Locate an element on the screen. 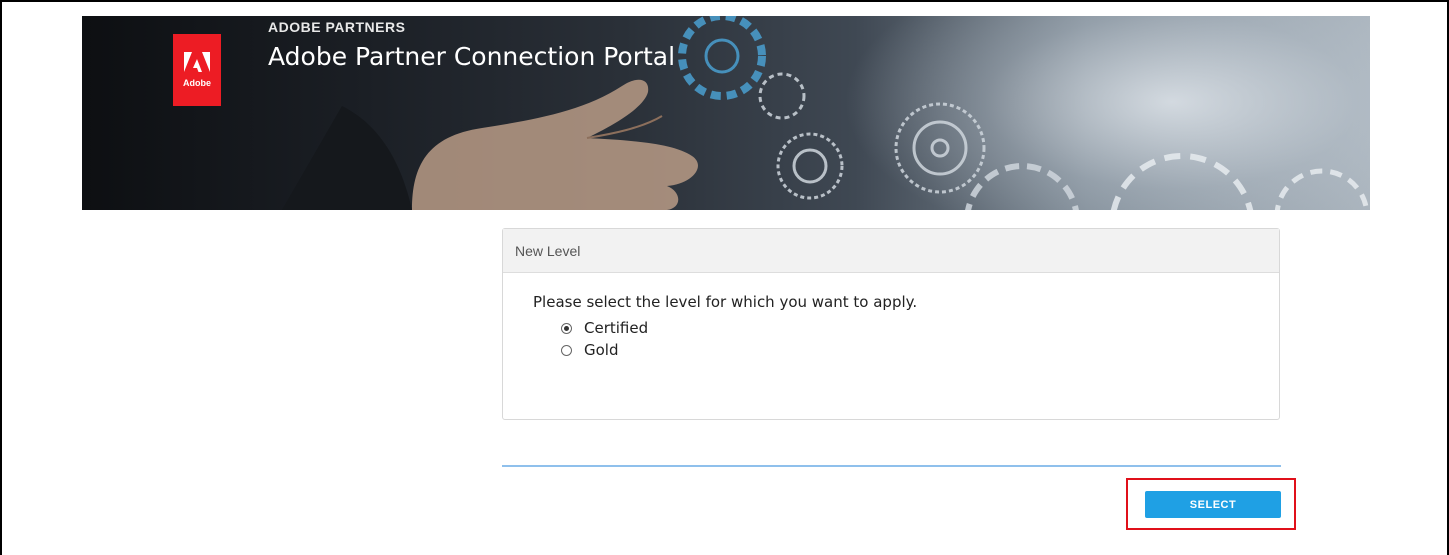 Image resolution: width=1449 pixels, height=555 pixels. radio-selected-dot is located at coordinates (566, 328).